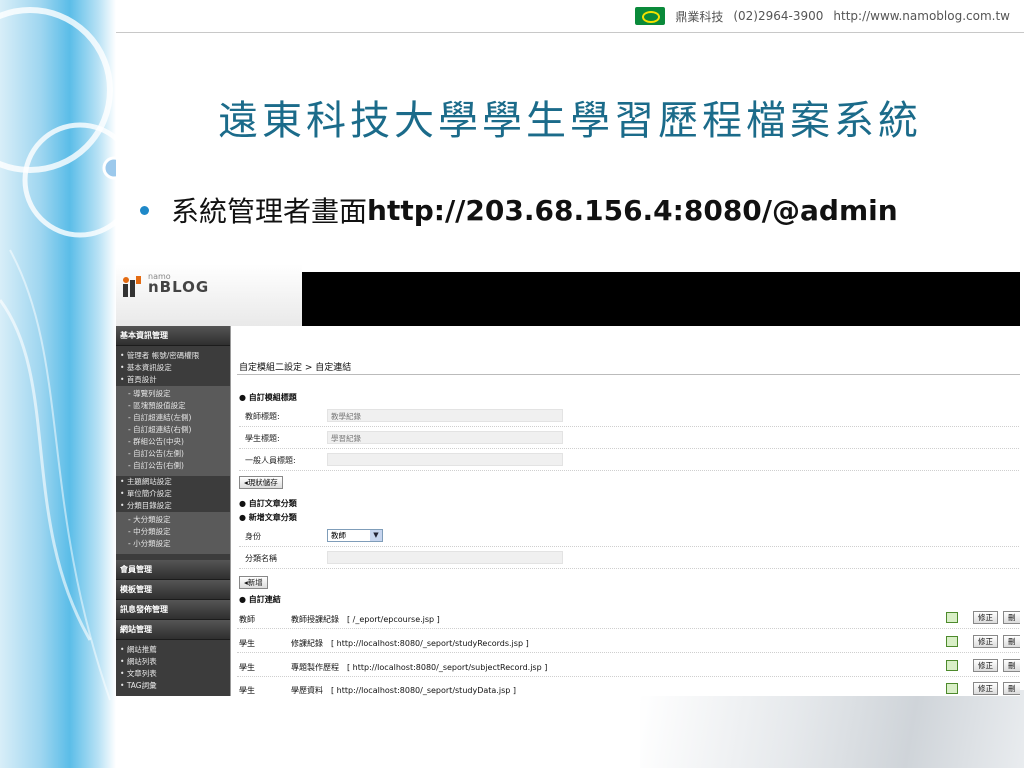 The width and height of the screenshot is (1024, 768). I want to click on form-row-teacher-title: 教師標題: 教學紀錄, so click(629, 416).